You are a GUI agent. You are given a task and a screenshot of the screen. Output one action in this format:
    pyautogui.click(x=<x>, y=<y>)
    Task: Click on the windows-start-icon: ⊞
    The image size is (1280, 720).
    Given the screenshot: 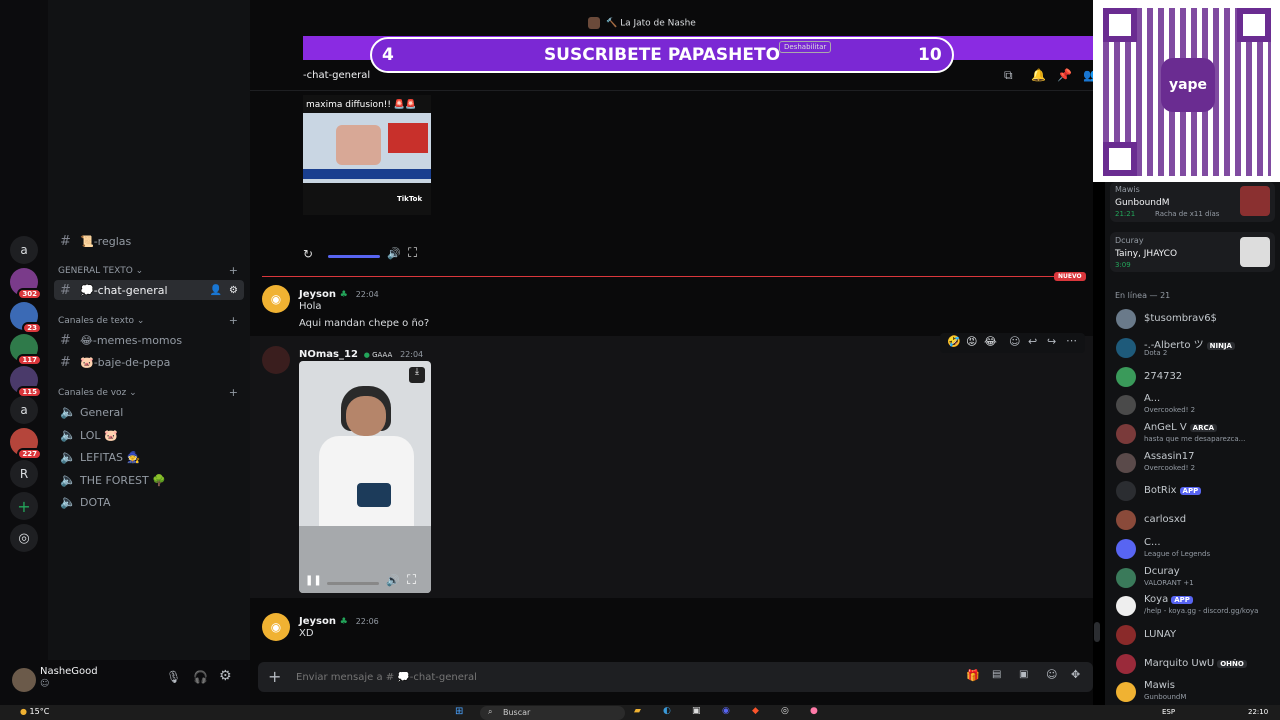 What is the action you would take?
    pyautogui.click(x=459, y=711)
    